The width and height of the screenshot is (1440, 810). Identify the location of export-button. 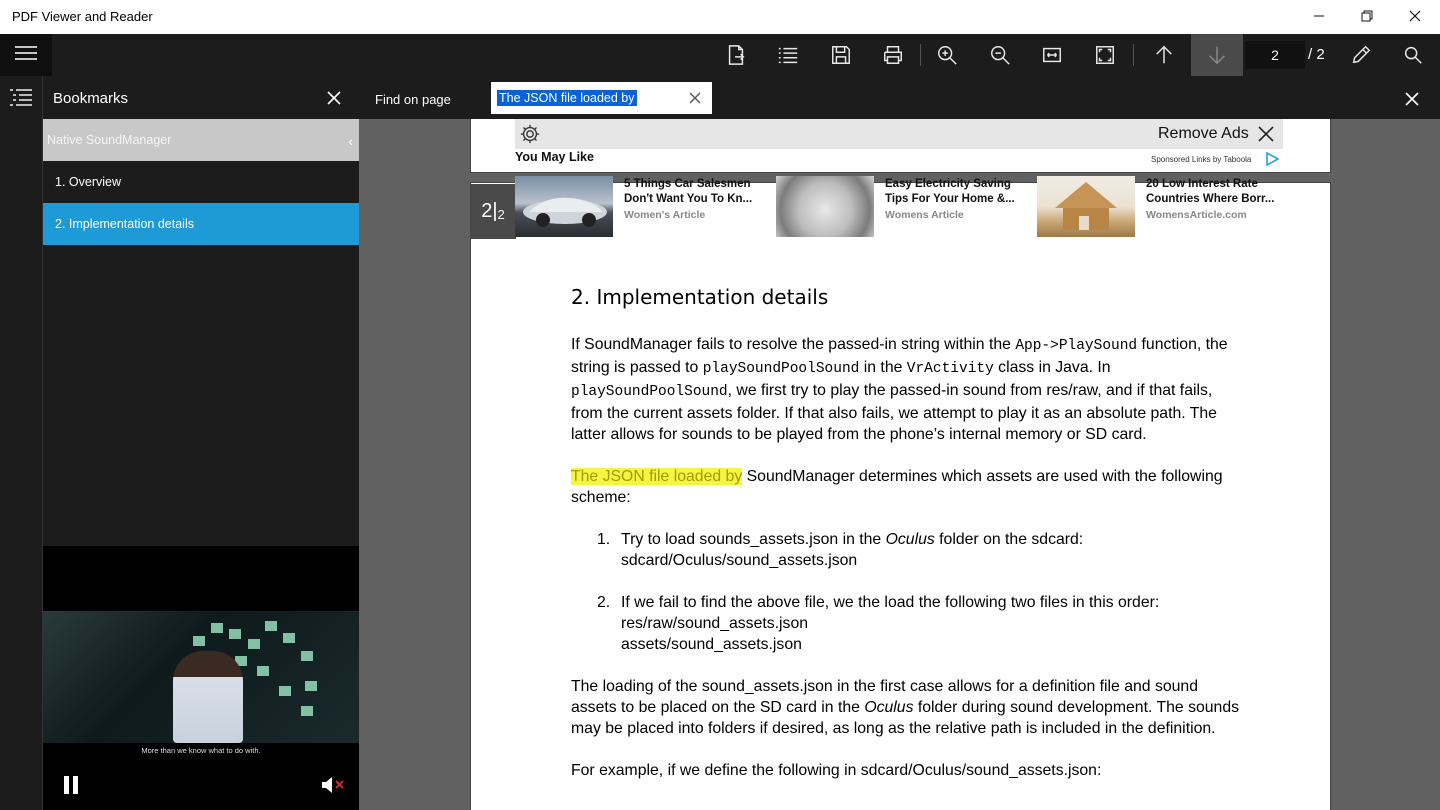
(736, 55).